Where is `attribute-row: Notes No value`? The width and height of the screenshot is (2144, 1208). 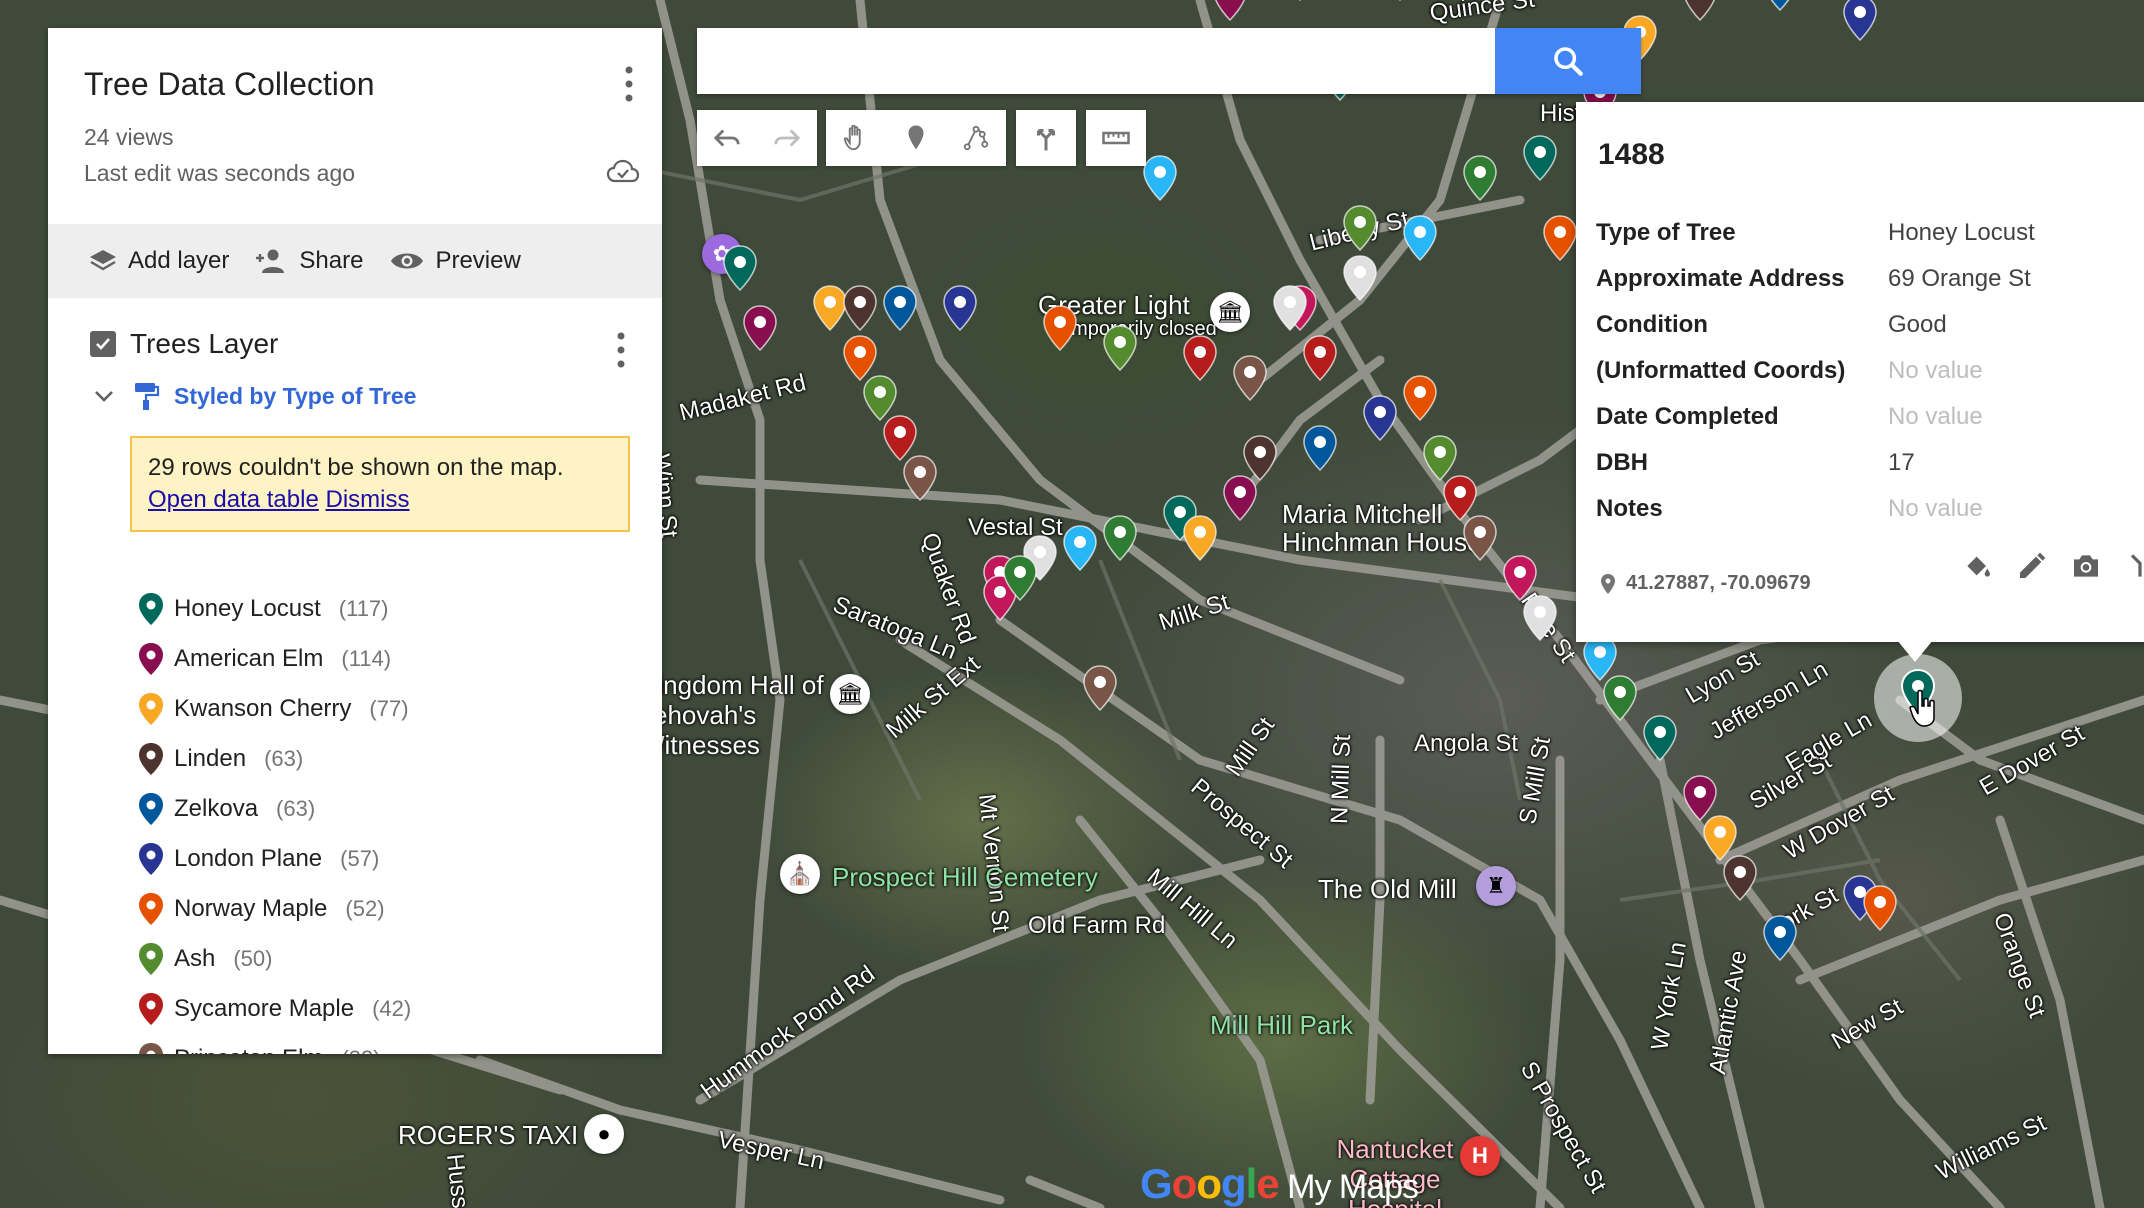
attribute-row: Notes No value is located at coordinates (1815, 509).